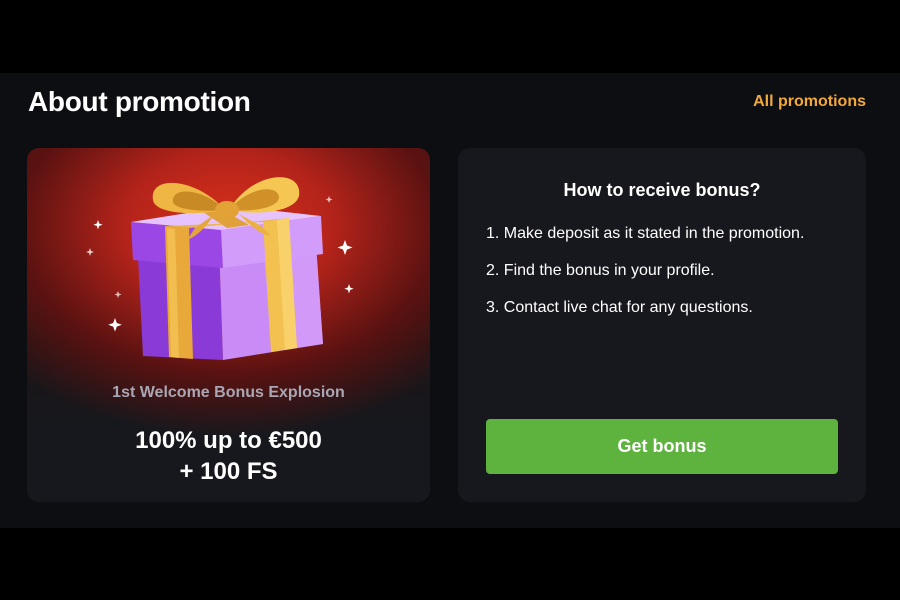  Describe the element at coordinates (228, 440) in the screenshot. I see `promo-offer-line-1: 100% up to €500` at that location.